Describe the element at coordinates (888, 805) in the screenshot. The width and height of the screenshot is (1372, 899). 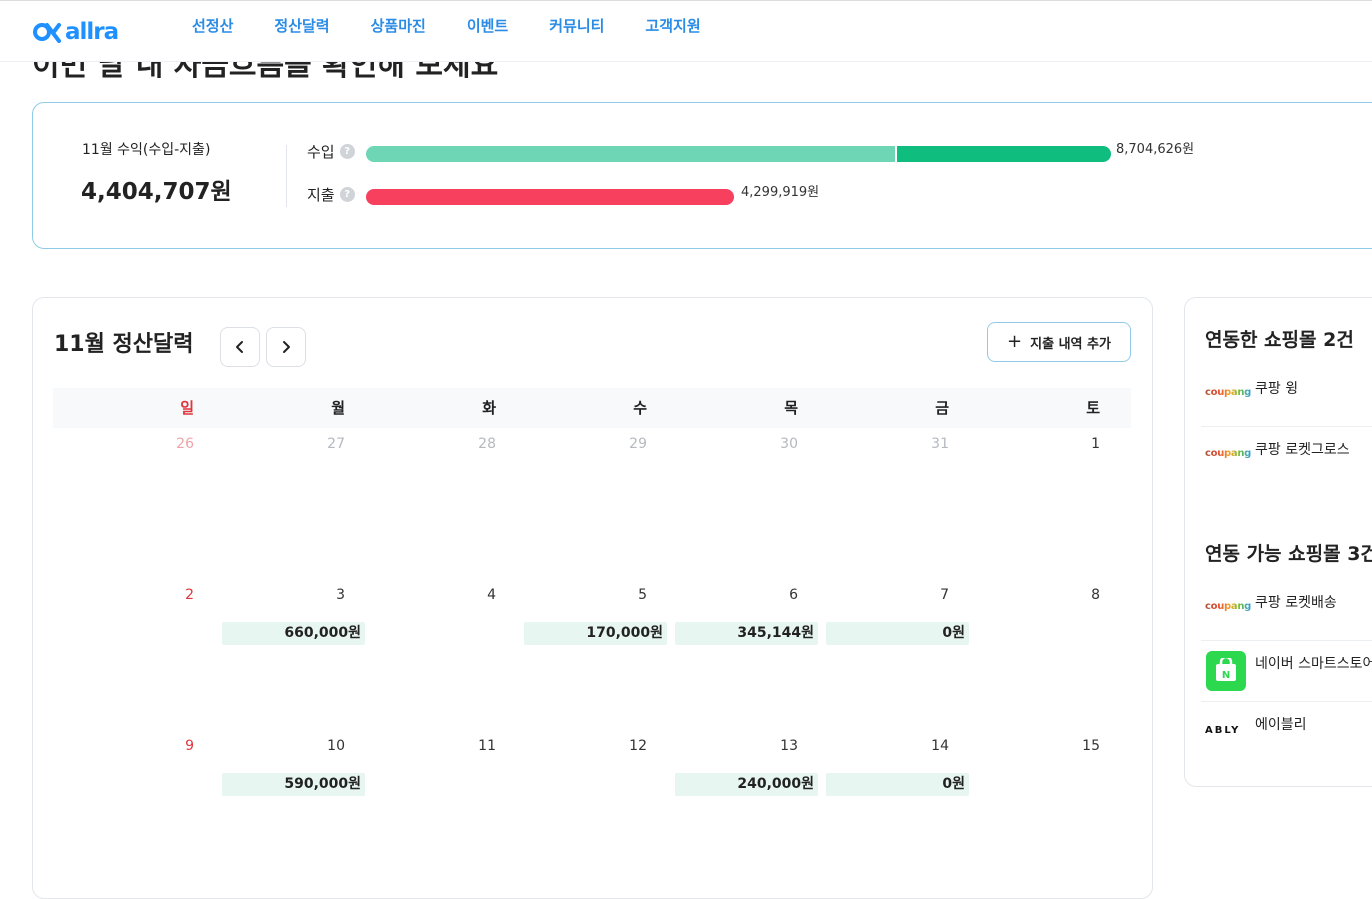
I see `calendar-day-cell: 14 0원` at that location.